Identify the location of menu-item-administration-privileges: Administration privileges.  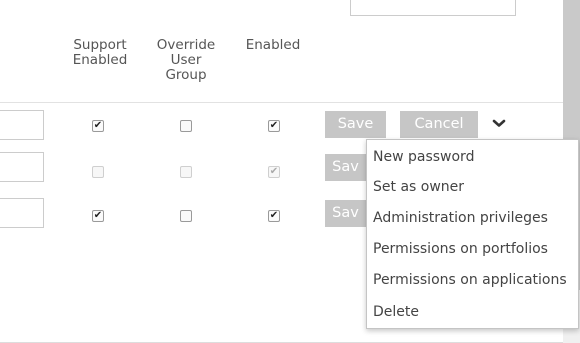
(460, 218).